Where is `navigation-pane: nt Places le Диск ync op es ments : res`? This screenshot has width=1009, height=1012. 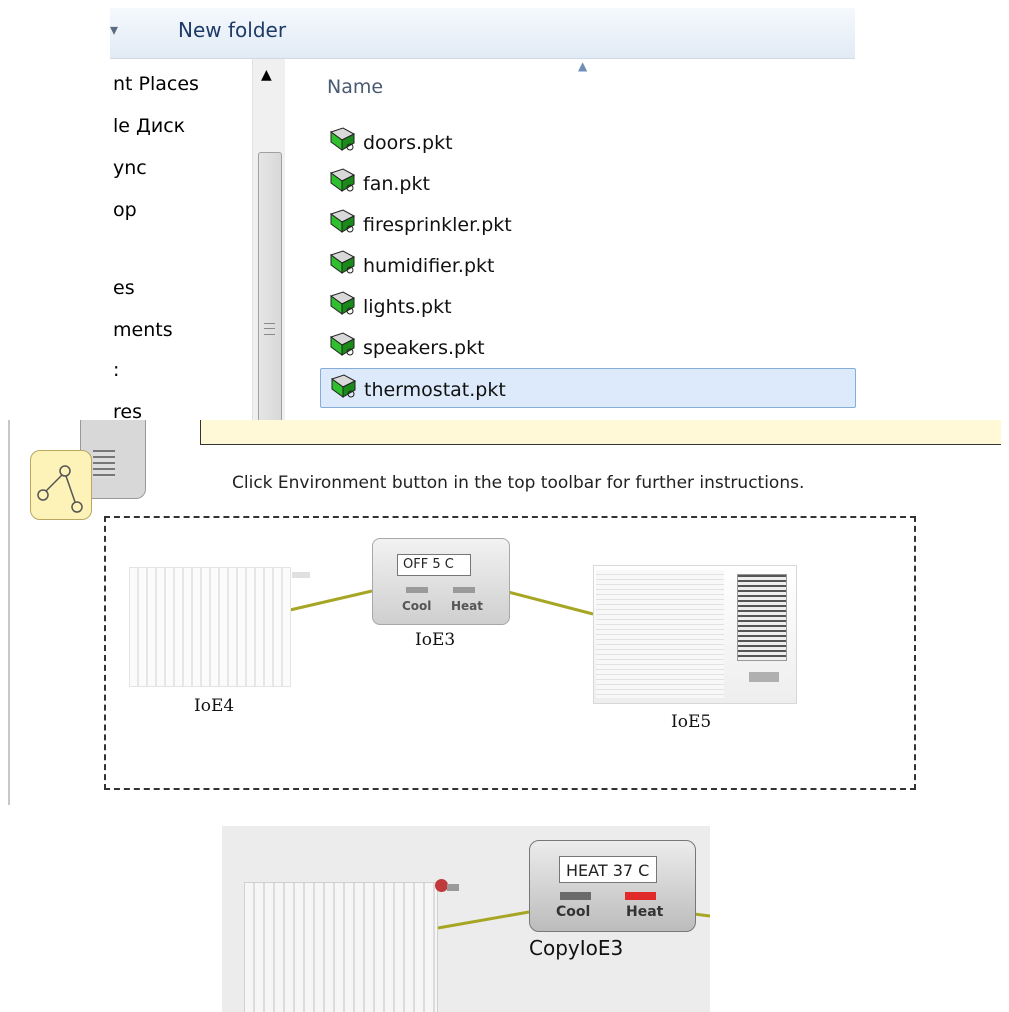
navigation-pane: nt Places le Диск ync op es ments : res is located at coordinates (180, 239).